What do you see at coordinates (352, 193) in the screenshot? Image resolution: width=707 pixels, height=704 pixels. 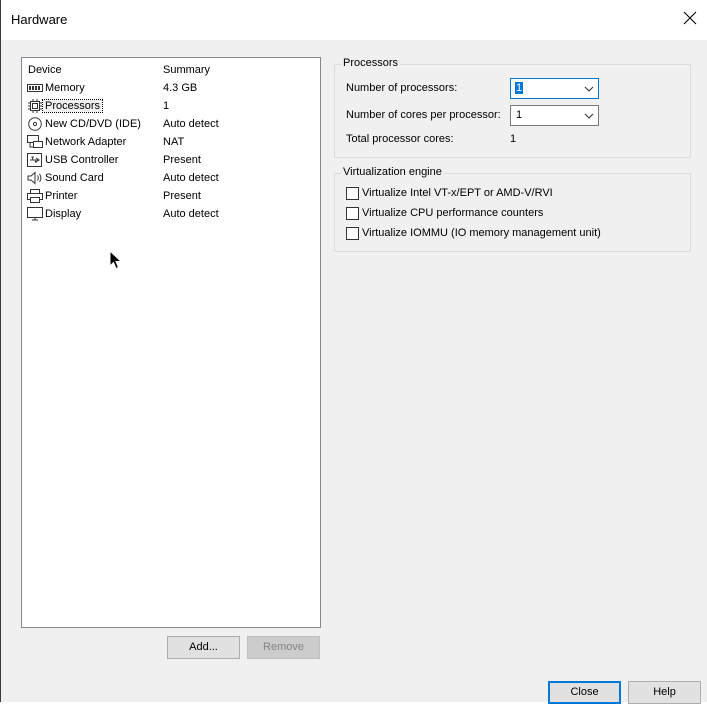 I see `virtualize-vtx-checkbox` at bounding box center [352, 193].